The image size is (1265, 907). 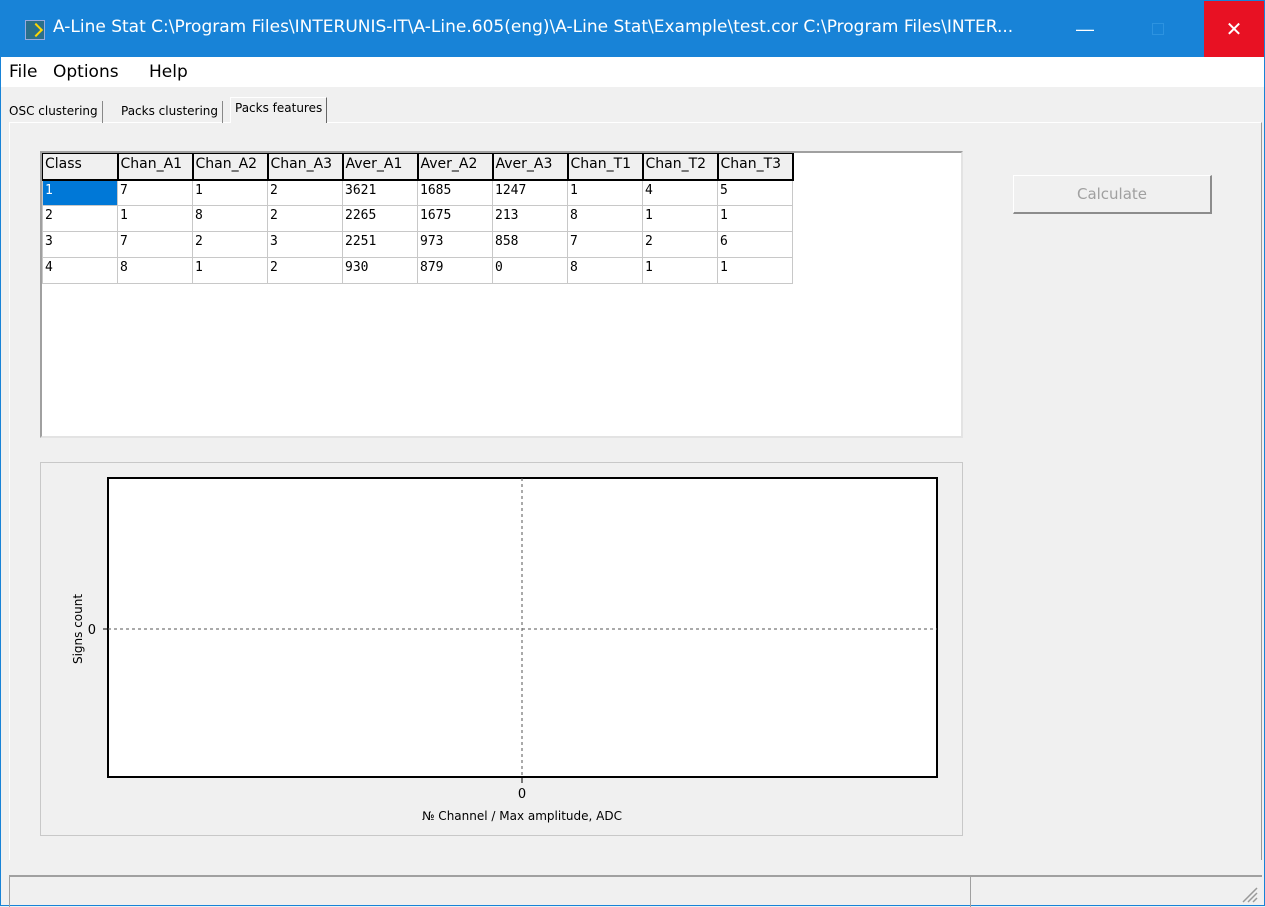 I want to click on menu-help: Help, so click(x=168, y=72).